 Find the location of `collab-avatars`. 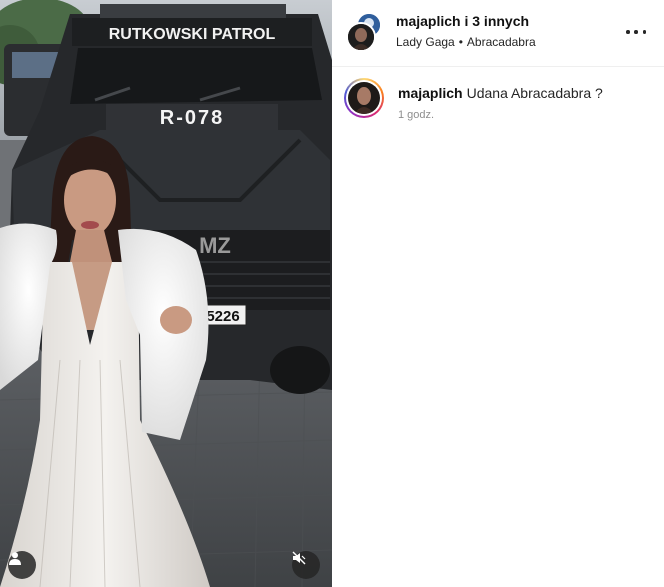

collab-avatars is located at coordinates (364, 32).